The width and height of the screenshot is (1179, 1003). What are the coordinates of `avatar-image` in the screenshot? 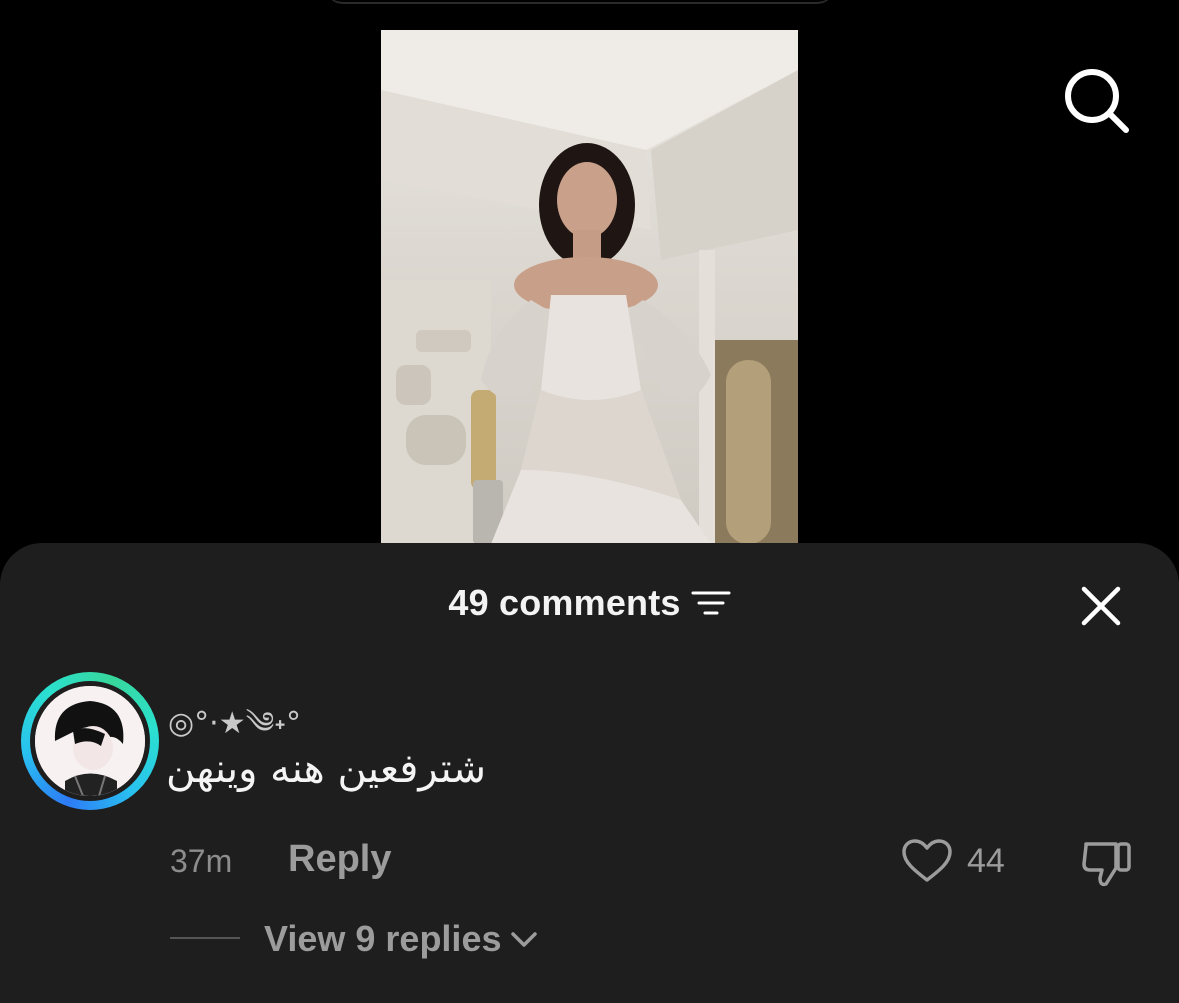 It's located at (90, 741).